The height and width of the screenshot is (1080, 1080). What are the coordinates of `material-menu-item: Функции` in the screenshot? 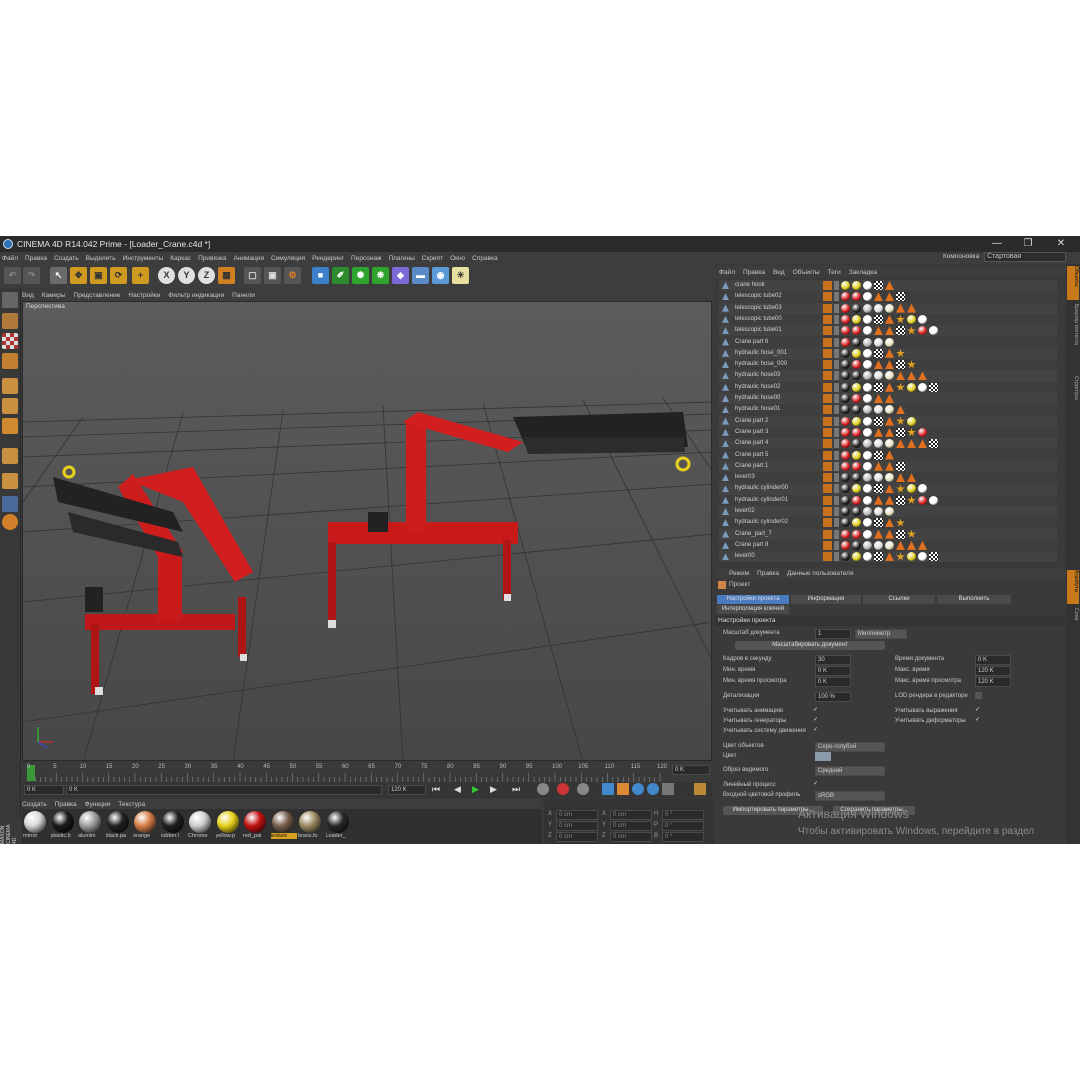 It's located at (98, 804).